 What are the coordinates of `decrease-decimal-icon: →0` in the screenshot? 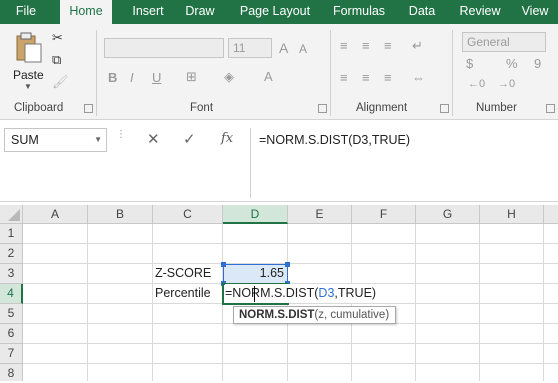 It's located at (506, 84).